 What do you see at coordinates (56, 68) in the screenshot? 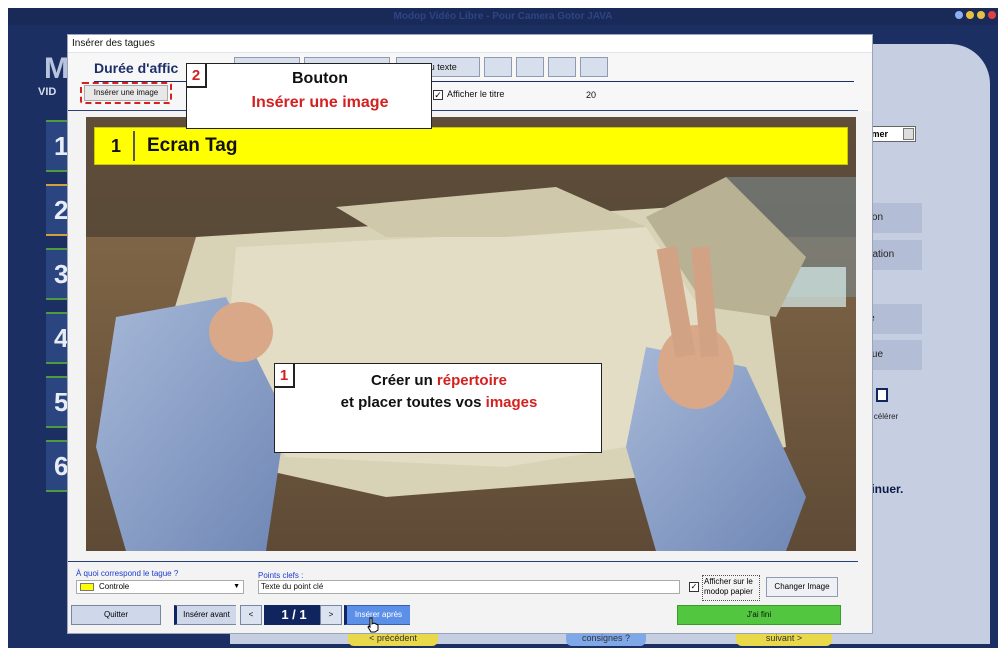
I see `app-logo: M` at bounding box center [56, 68].